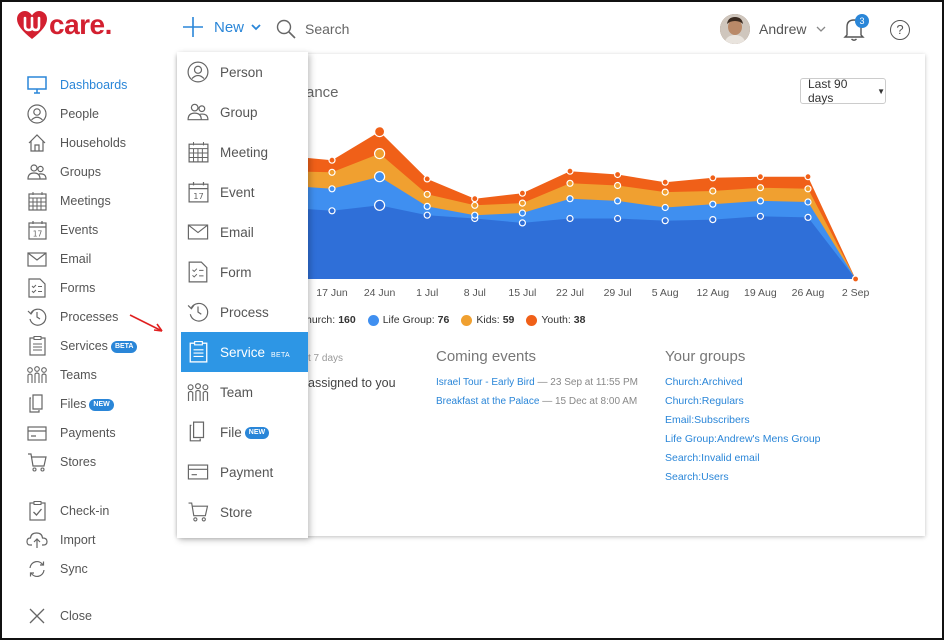 This screenshot has width=944, height=640. I want to click on sidebar-item-payments: Payments, so click(71, 433).